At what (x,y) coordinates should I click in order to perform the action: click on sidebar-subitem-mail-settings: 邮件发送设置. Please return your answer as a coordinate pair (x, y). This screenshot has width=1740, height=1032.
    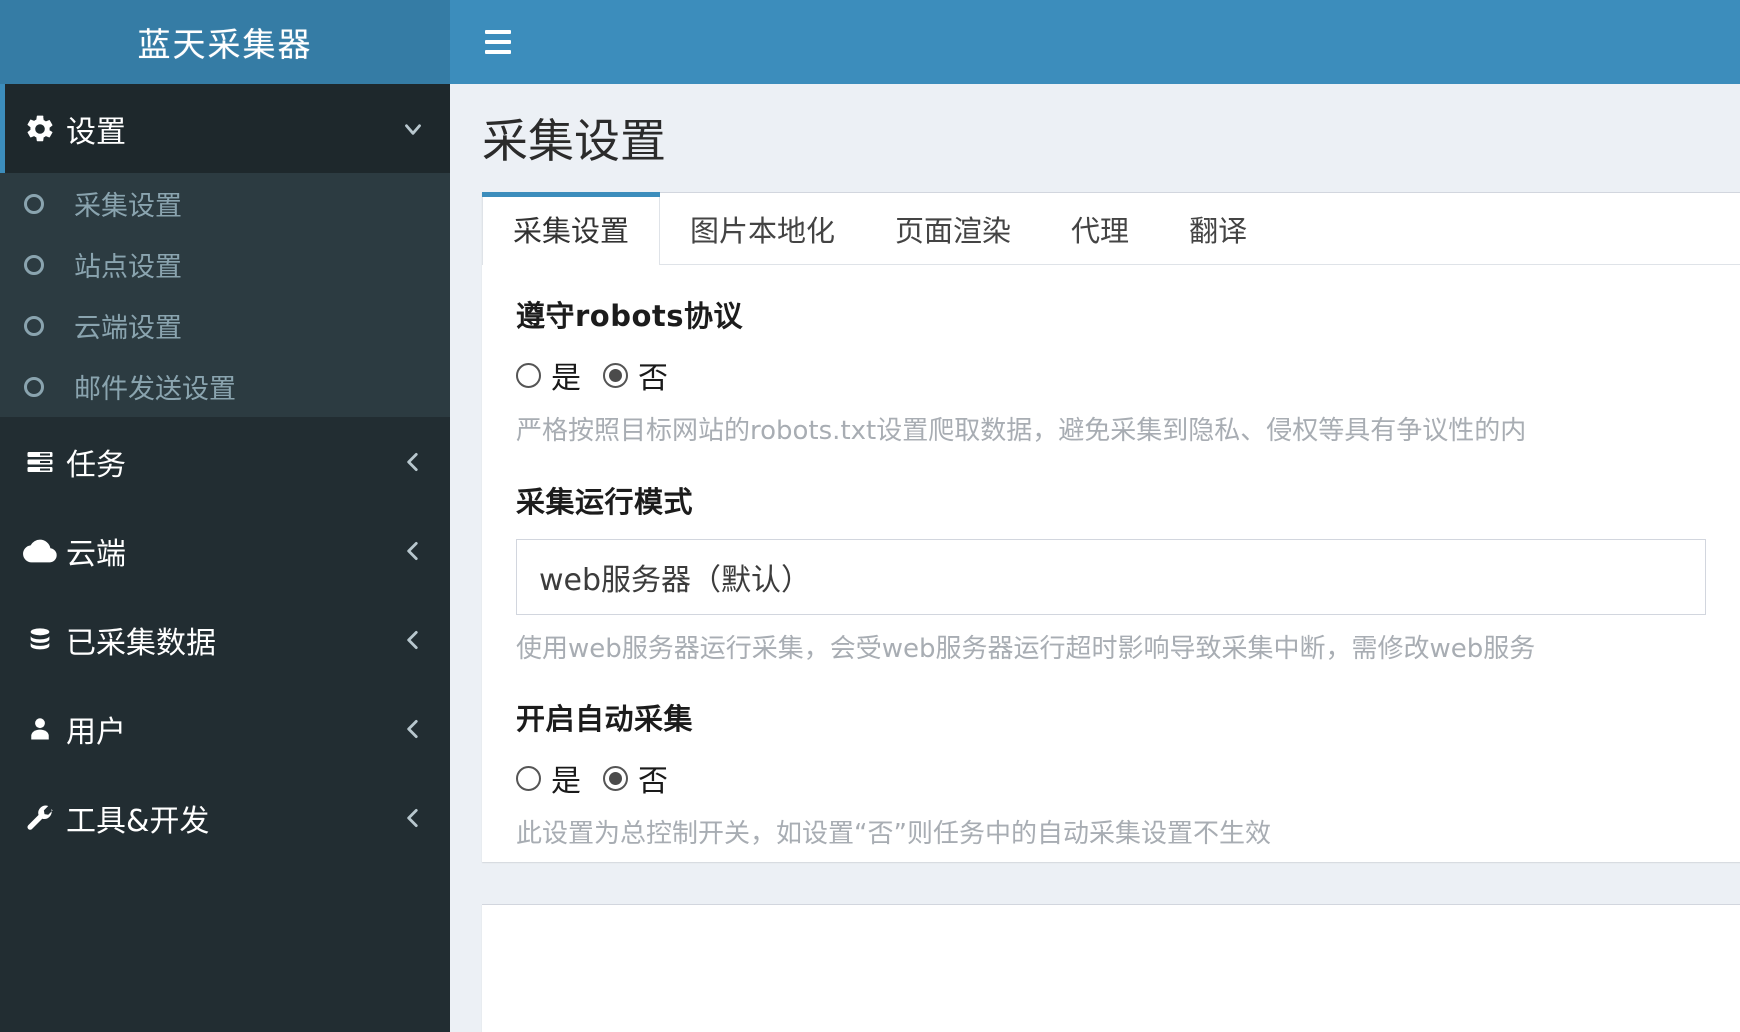
    Looking at the image, I should click on (225, 386).